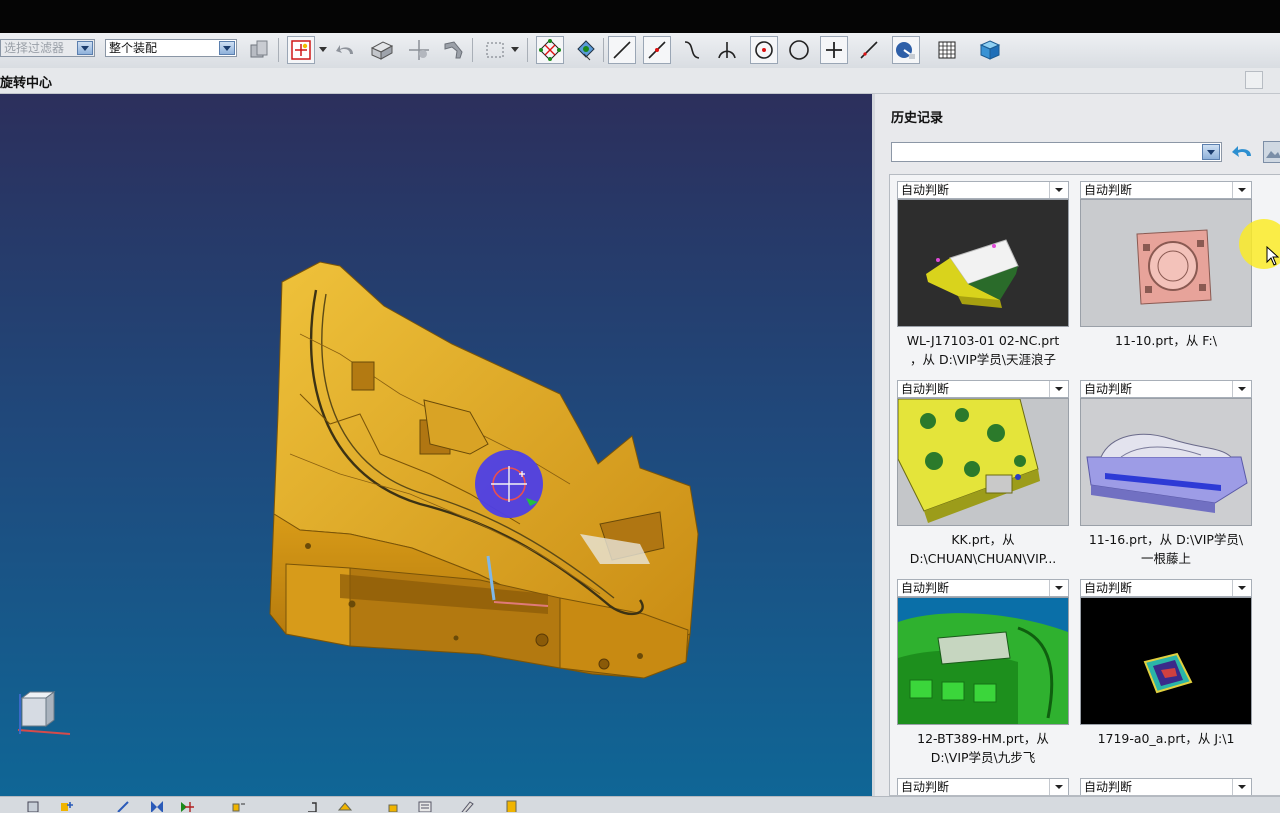 Image resolution: width=1280 pixels, height=813 pixels. I want to click on card-caption-line1: 12-BT389-HM.prt，从, so click(983, 738).